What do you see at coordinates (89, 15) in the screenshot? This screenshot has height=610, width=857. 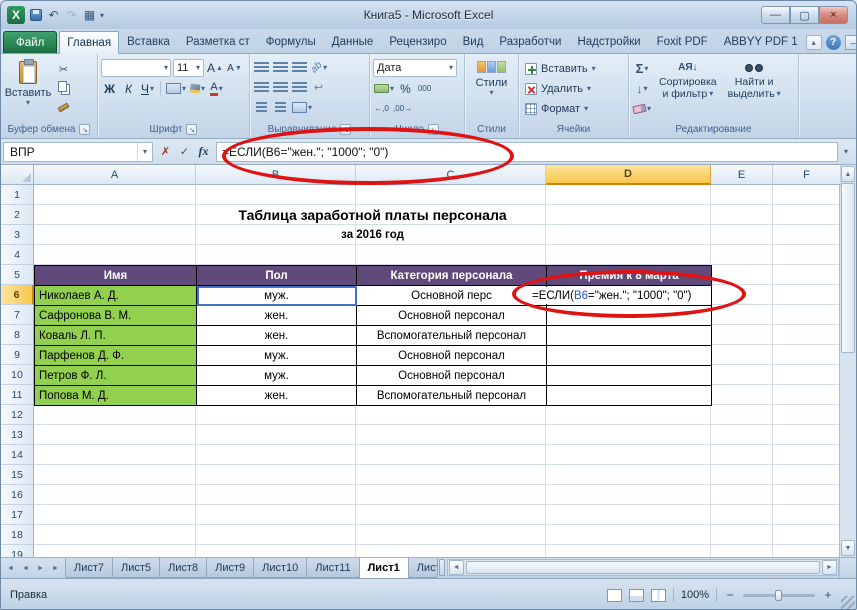 I see `table-mode-icon: ▦` at bounding box center [89, 15].